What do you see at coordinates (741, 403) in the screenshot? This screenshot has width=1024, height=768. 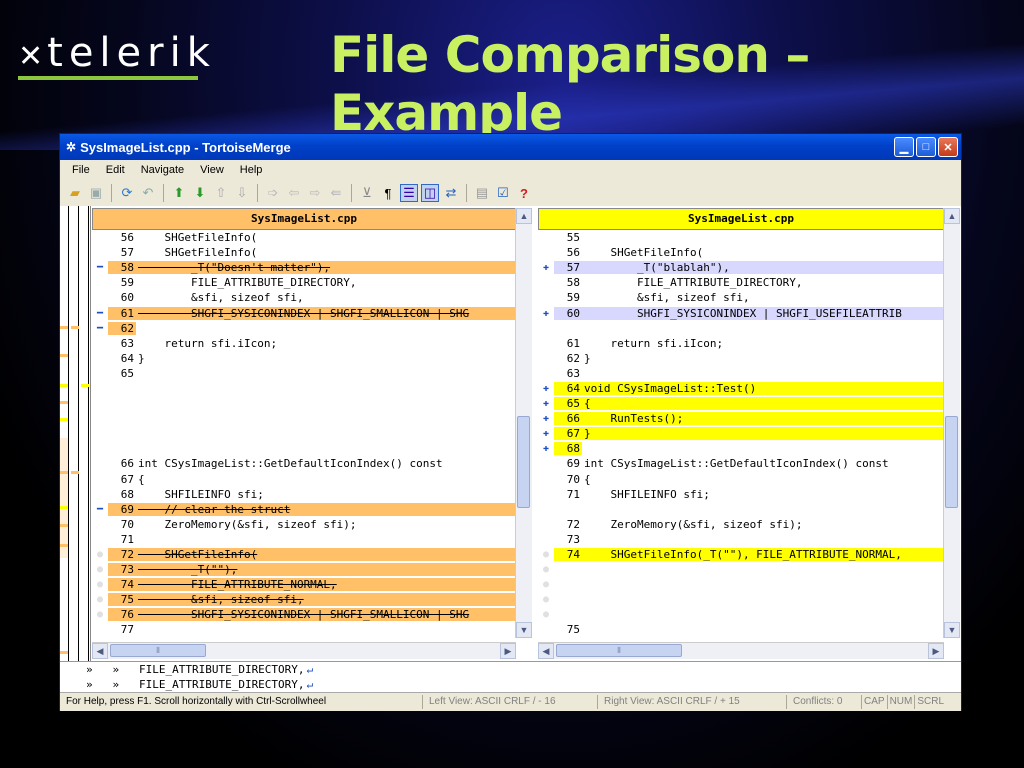 I see `code-line: ✚ 65{` at bounding box center [741, 403].